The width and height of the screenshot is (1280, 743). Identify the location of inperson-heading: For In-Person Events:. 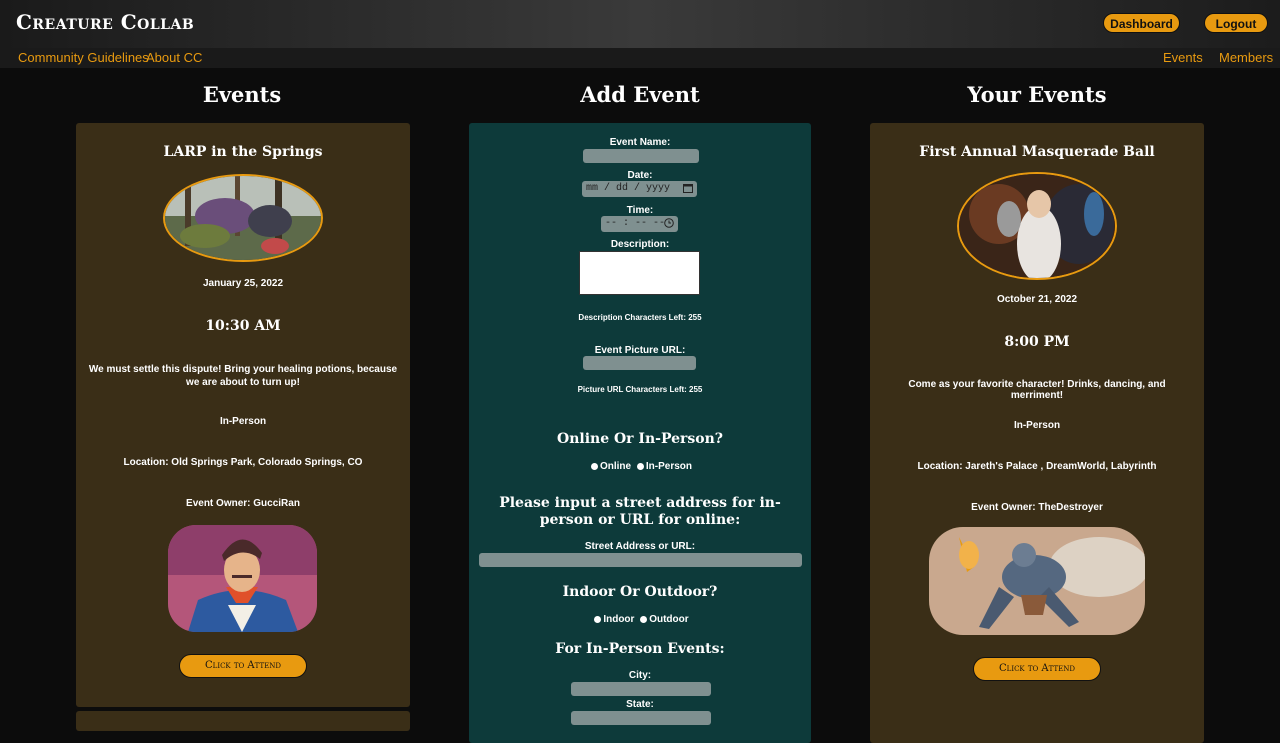
(640, 649).